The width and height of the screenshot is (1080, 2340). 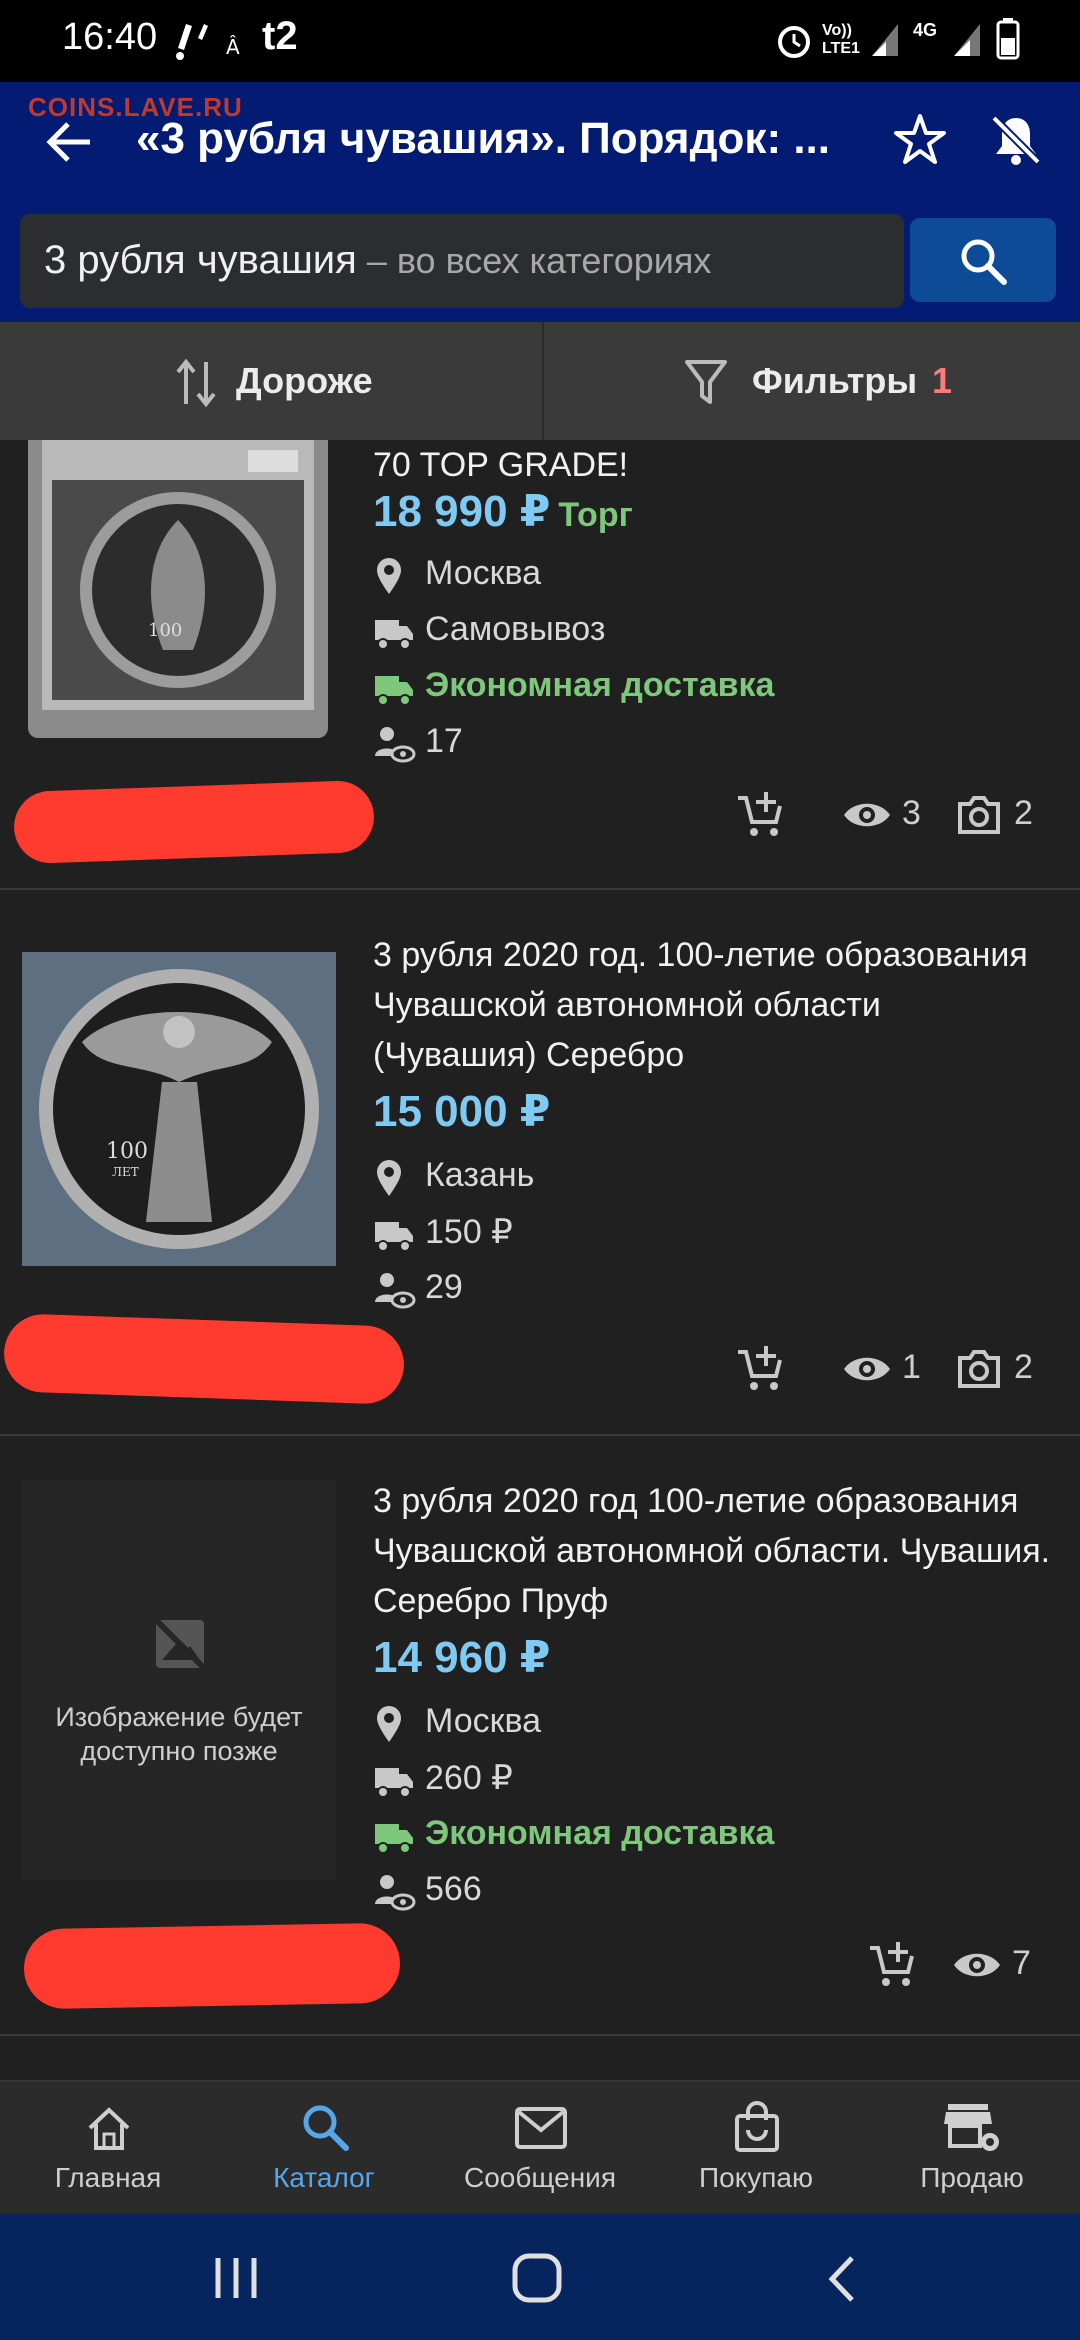 I want to click on signal-icon, so click(x=885, y=42).